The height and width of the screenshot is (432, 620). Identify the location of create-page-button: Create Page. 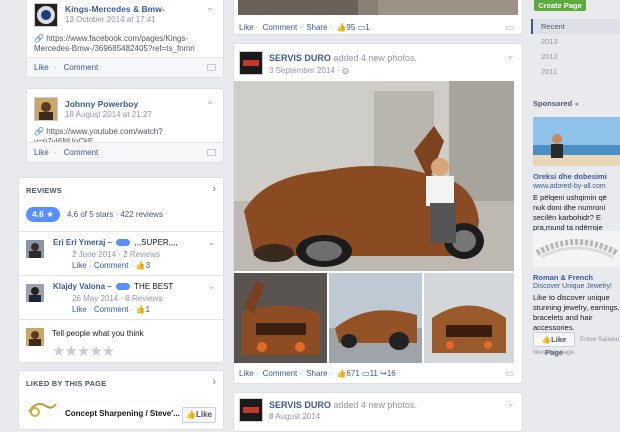
(560, 5).